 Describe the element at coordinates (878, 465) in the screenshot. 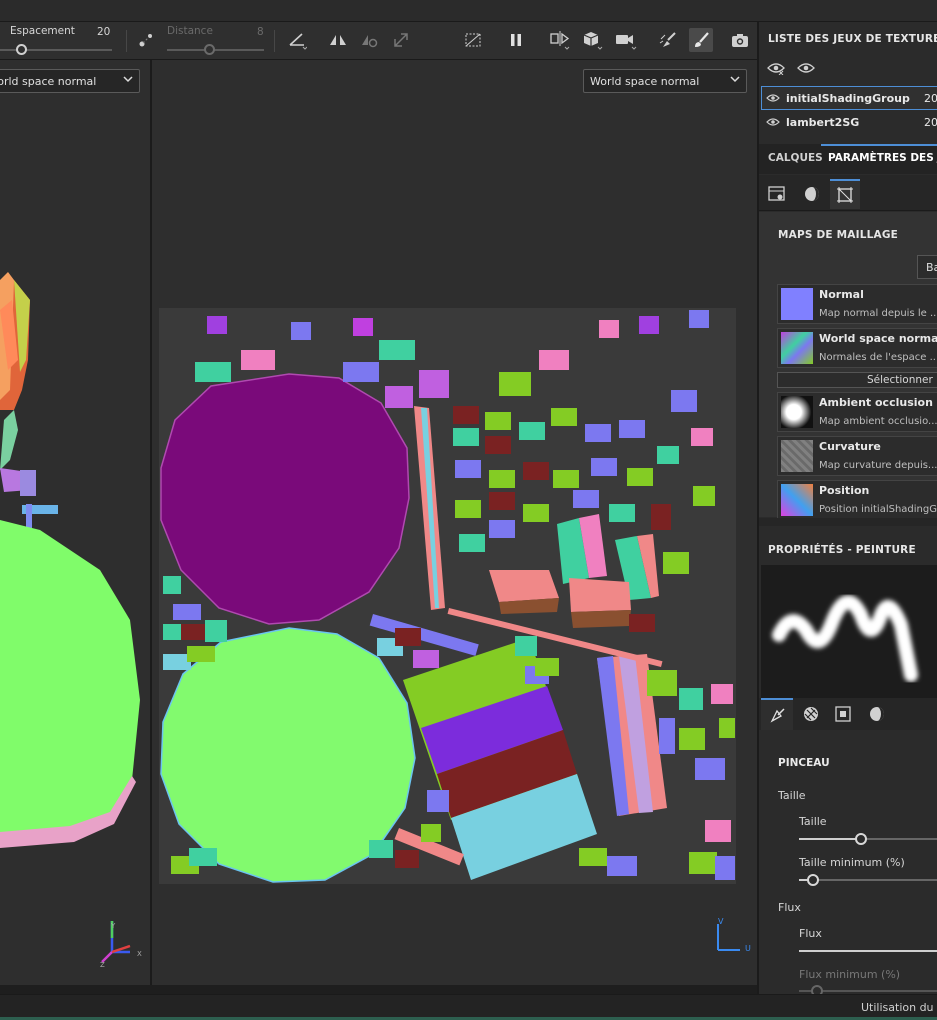

I see `mesh-map-description: Map curvature depuis... i` at that location.